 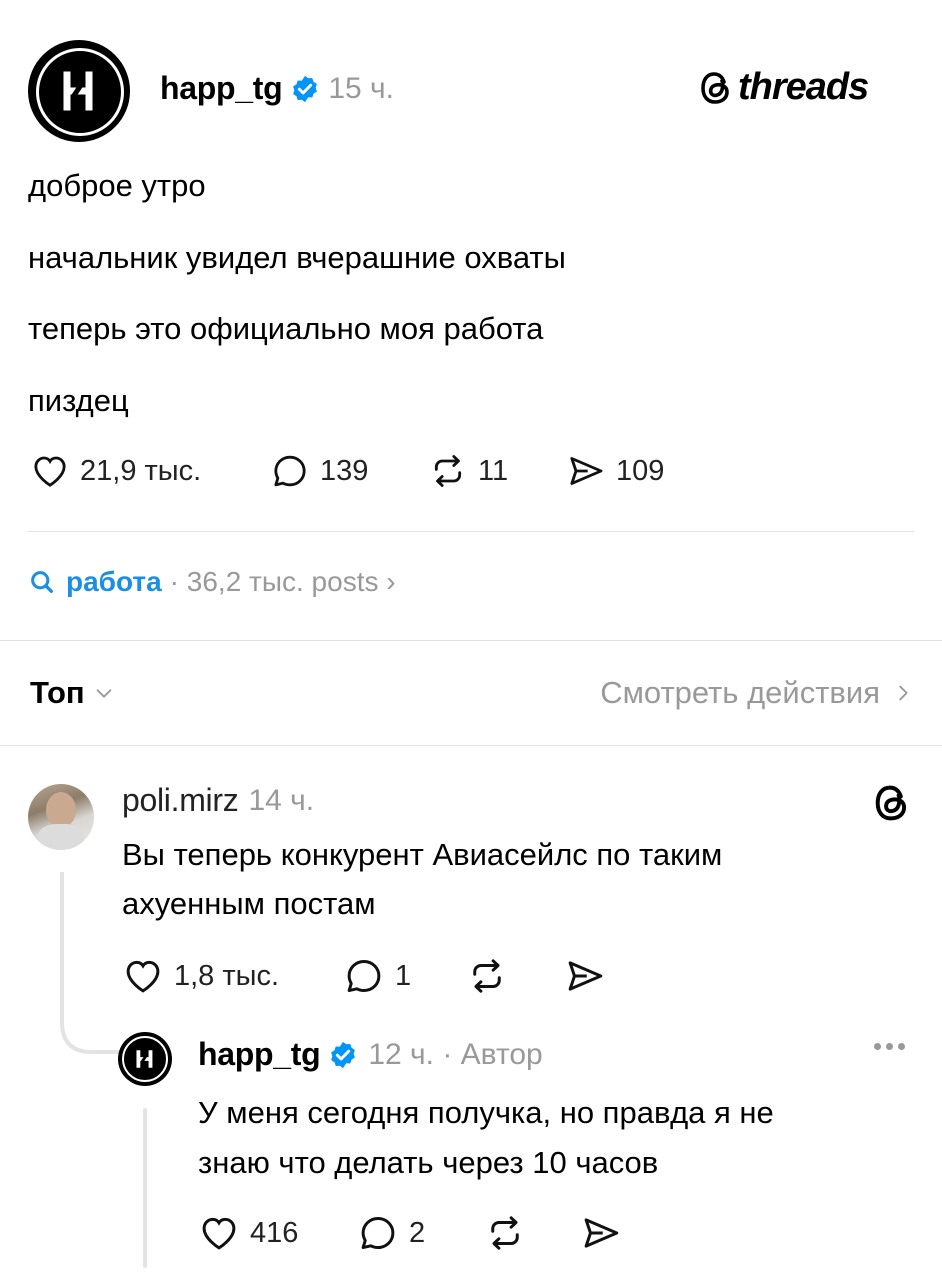 What do you see at coordinates (145, 1188) in the screenshot?
I see `thread-line` at bounding box center [145, 1188].